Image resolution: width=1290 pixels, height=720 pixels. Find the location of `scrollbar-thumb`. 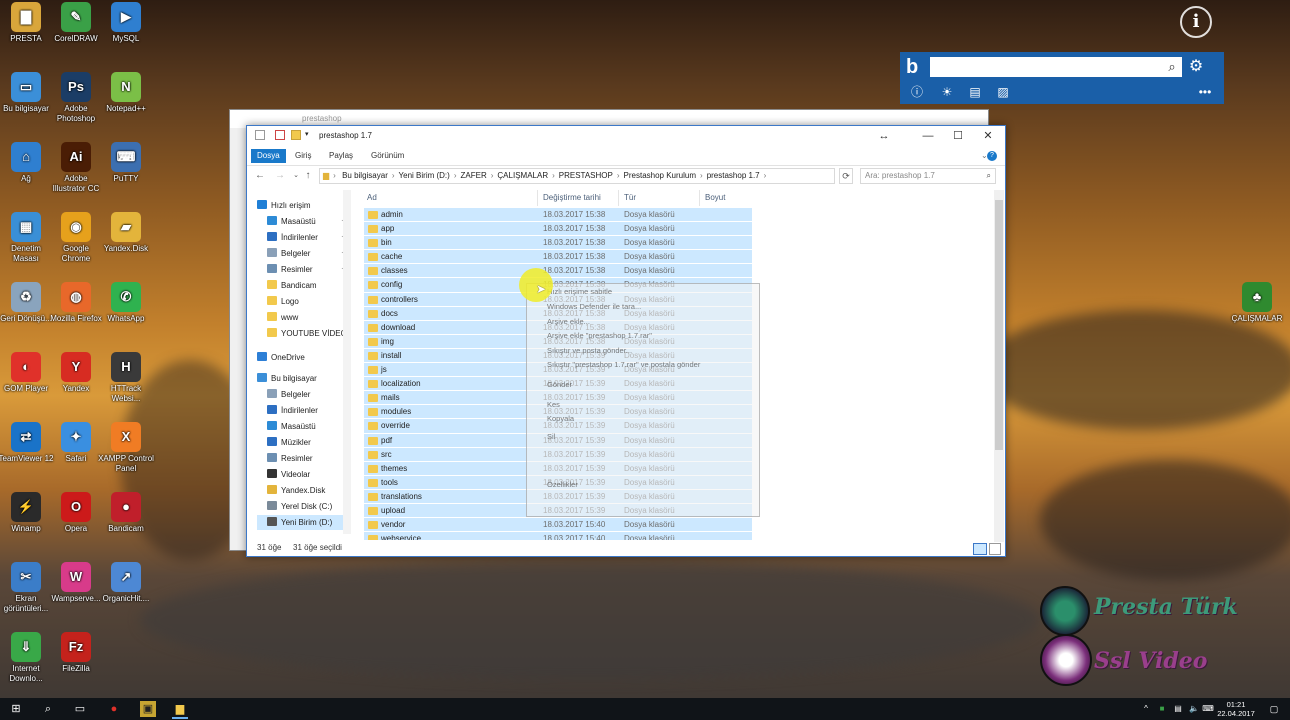

scrollbar-thumb is located at coordinates (999, 325).